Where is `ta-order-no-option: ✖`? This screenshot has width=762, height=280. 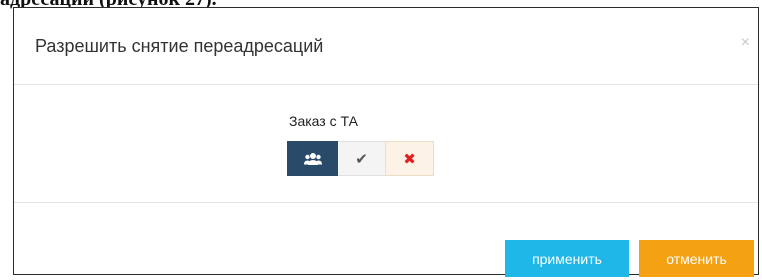
ta-order-no-option: ✖ is located at coordinates (410, 158).